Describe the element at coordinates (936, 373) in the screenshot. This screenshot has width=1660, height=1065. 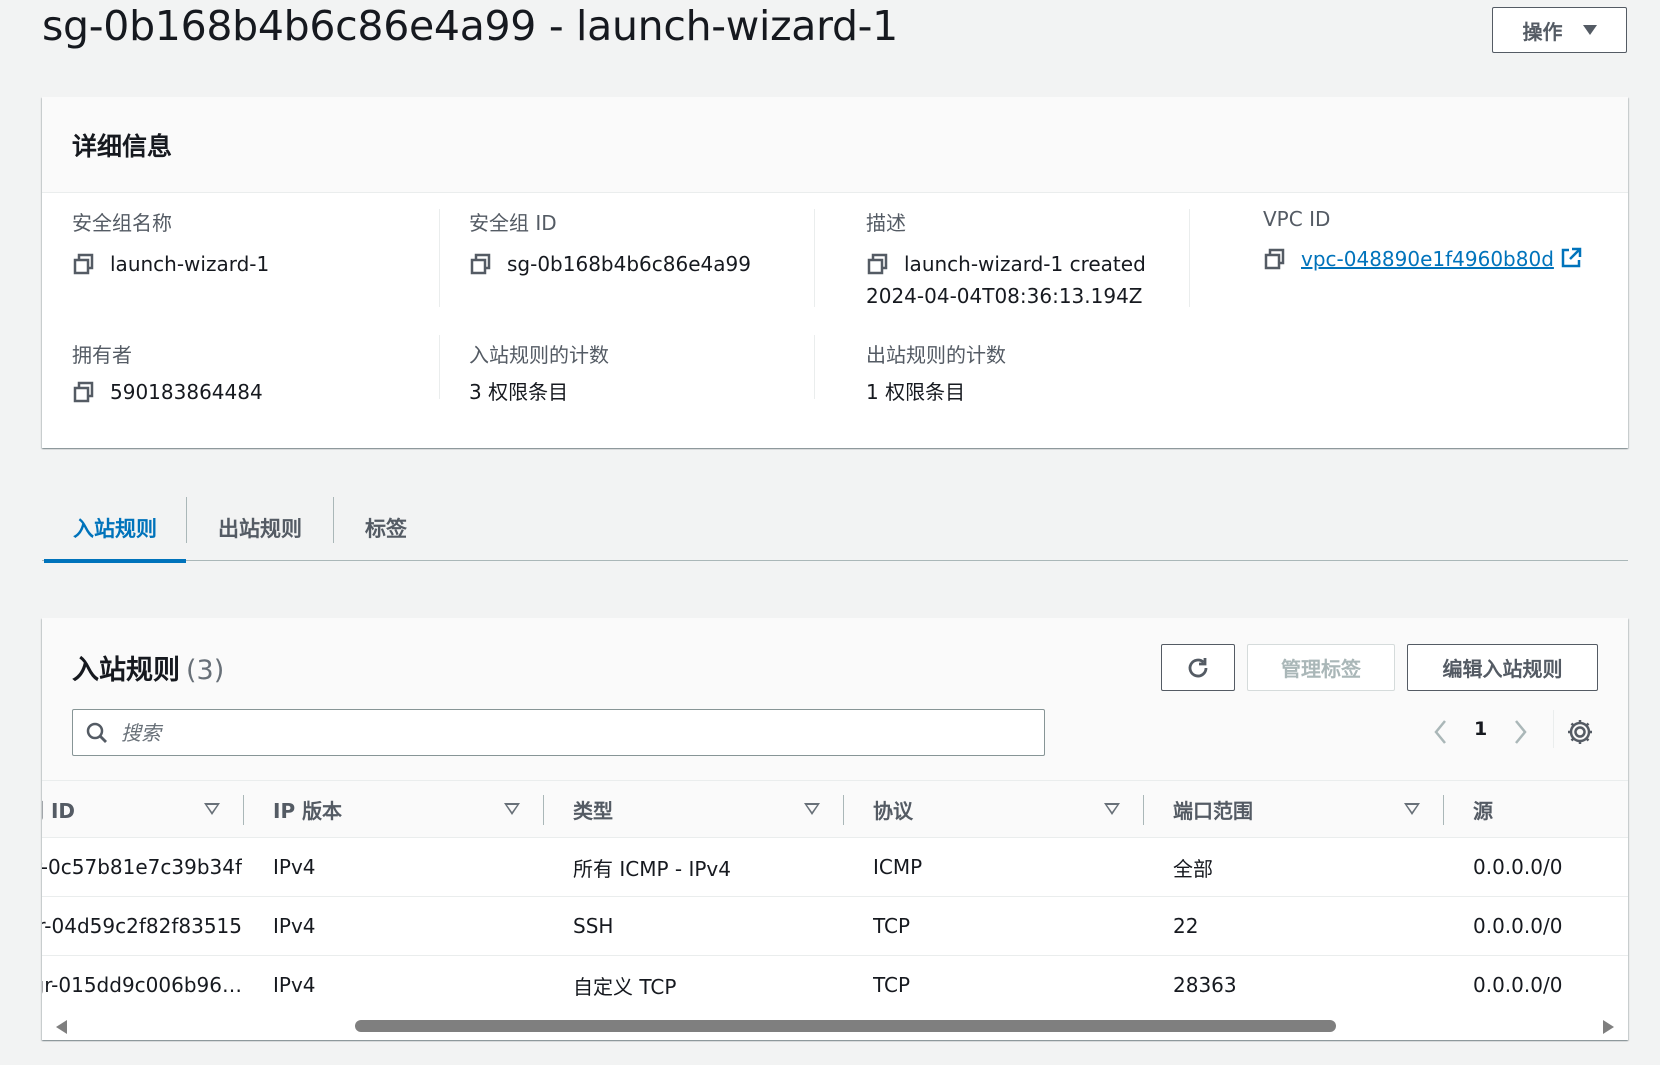
I see `outbound-count-field: 出站规则的计数 1 权限条目` at that location.